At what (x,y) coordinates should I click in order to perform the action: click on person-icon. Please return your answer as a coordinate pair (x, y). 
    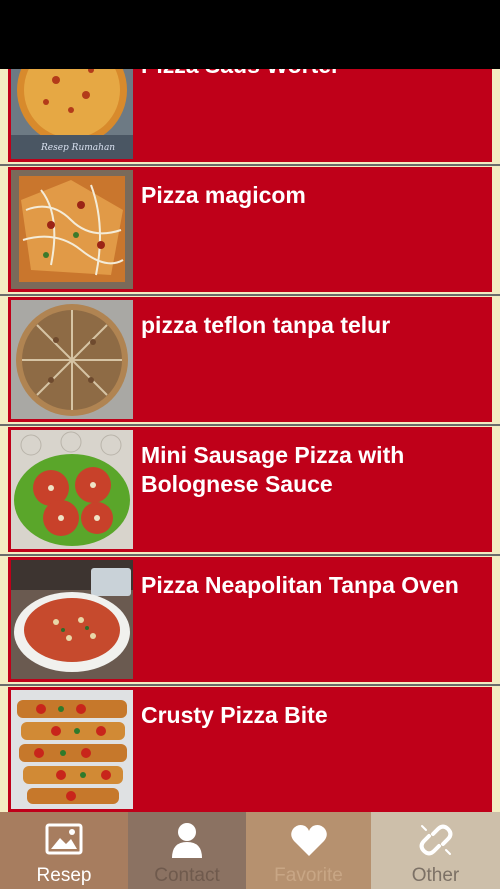
    Looking at the image, I should click on (187, 840).